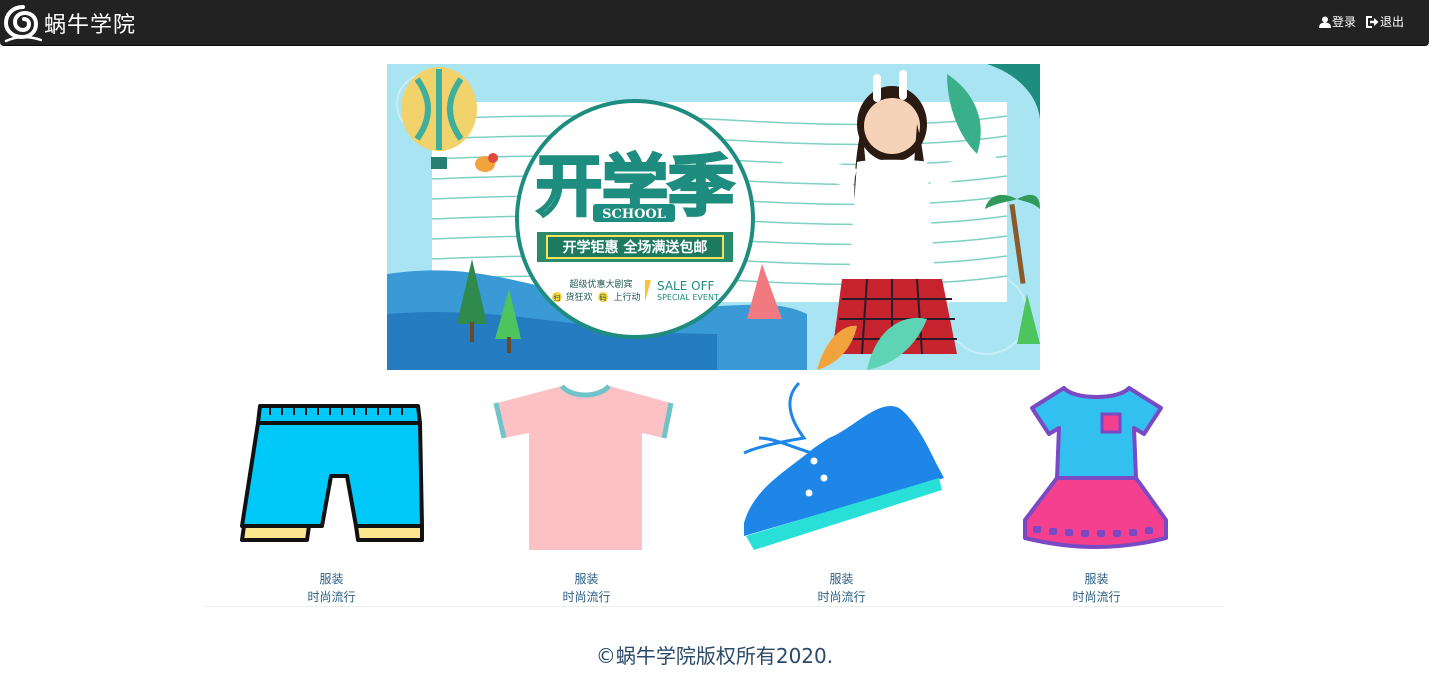 This screenshot has height=700, width=1429. I want to click on sneaker-image, so click(841, 468).